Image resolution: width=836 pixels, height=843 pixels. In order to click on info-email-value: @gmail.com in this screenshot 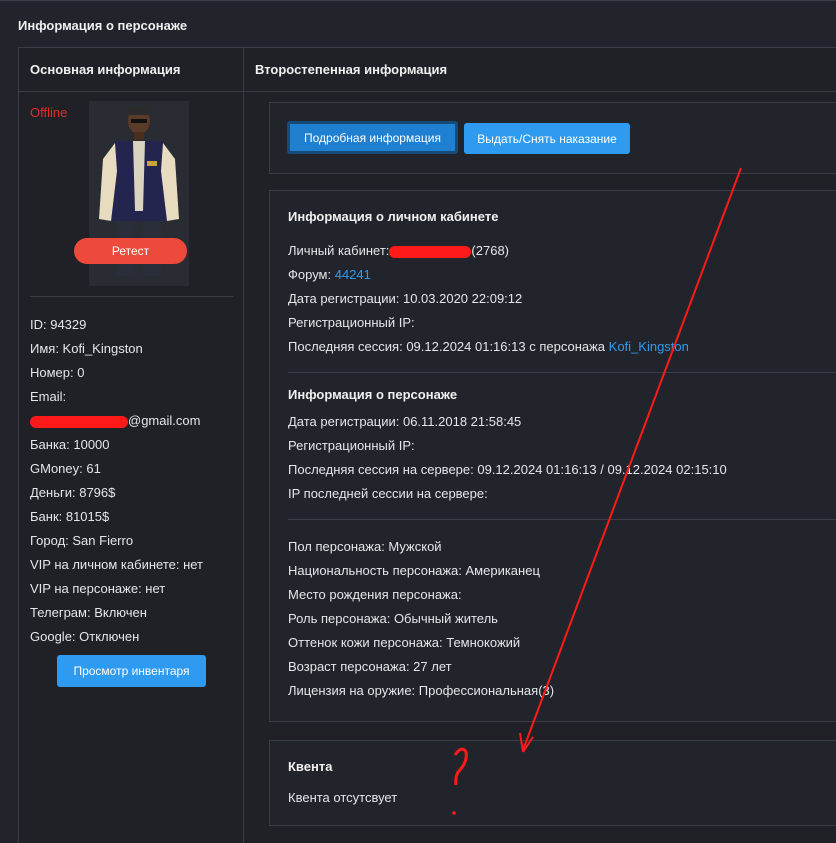, I will do `click(116, 424)`.